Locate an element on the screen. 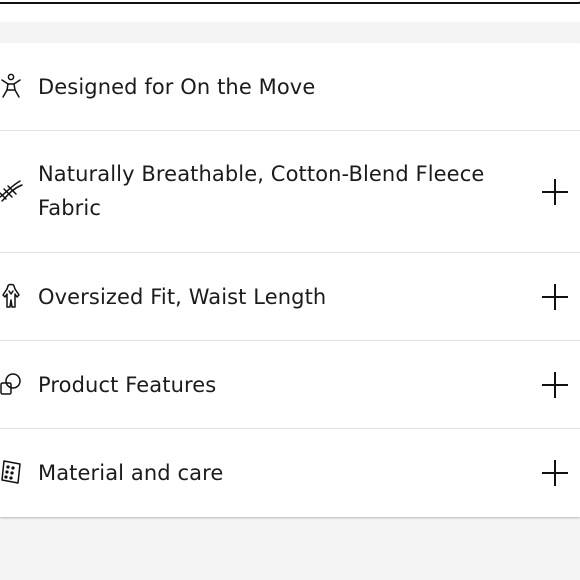 The height and width of the screenshot is (580, 580). feature-label: Designed for On the Move is located at coordinates (177, 87).